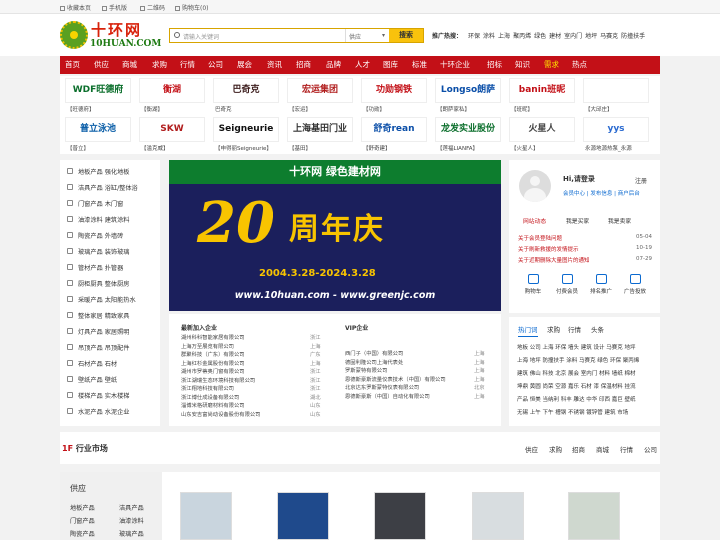 This screenshot has width=720, height=540. I want to click on vip-firm-name: 德固利隆公司上海代表处, so click(374, 362).